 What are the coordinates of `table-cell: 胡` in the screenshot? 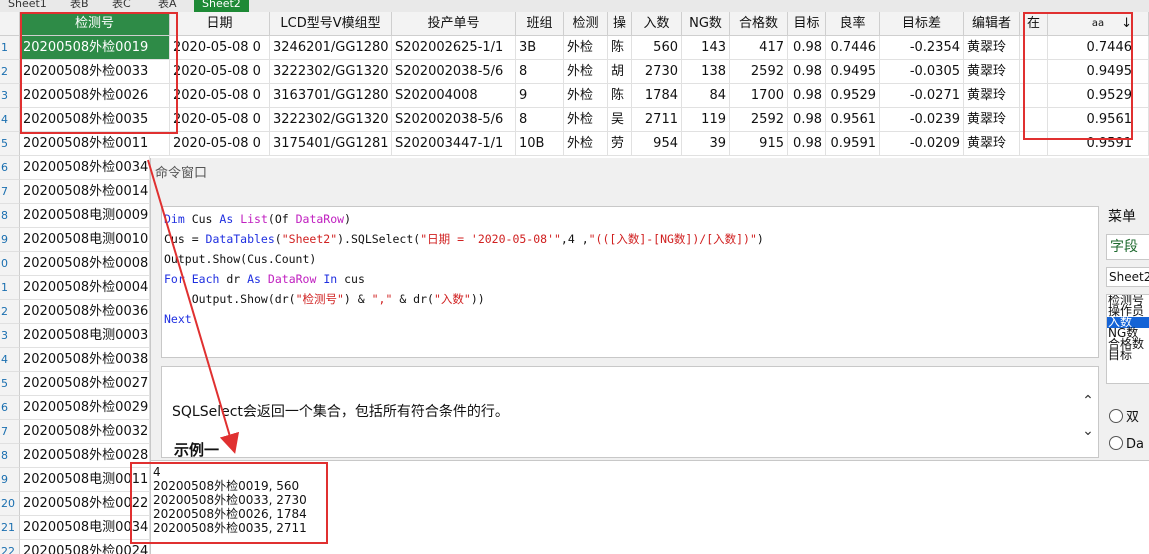 It's located at (620, 72).